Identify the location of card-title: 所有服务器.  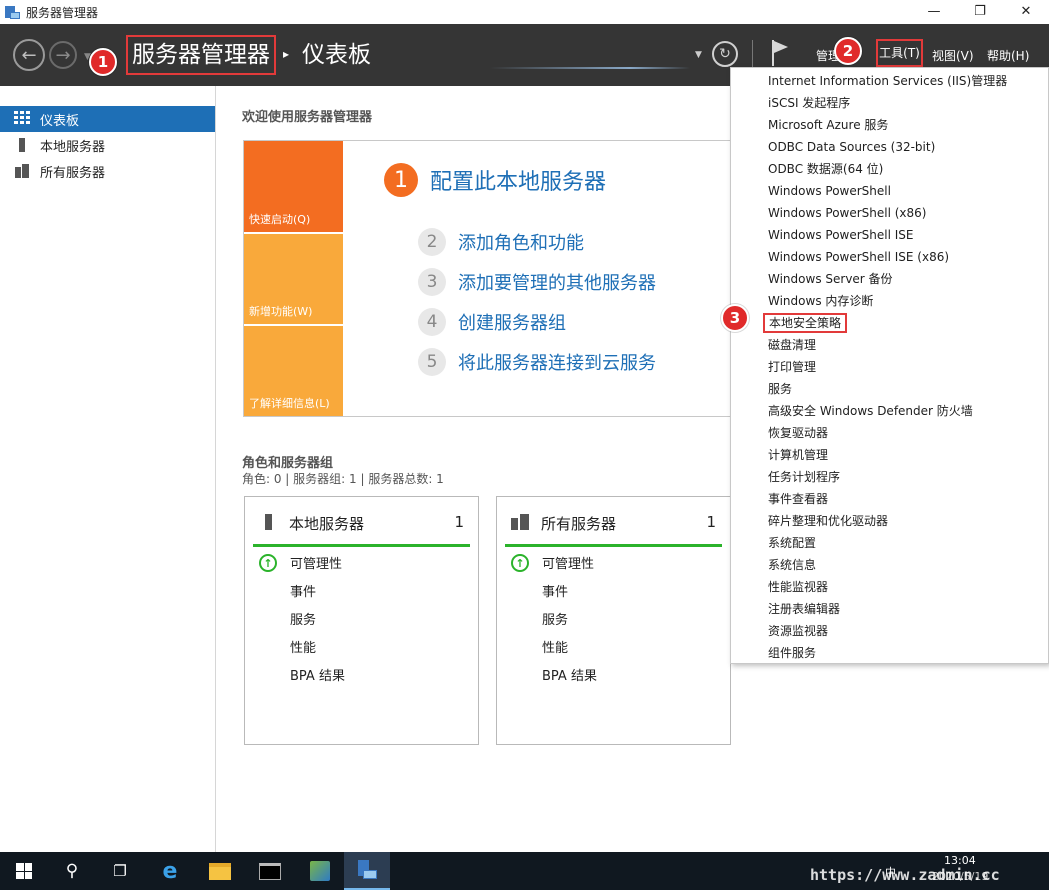
(579, 524).